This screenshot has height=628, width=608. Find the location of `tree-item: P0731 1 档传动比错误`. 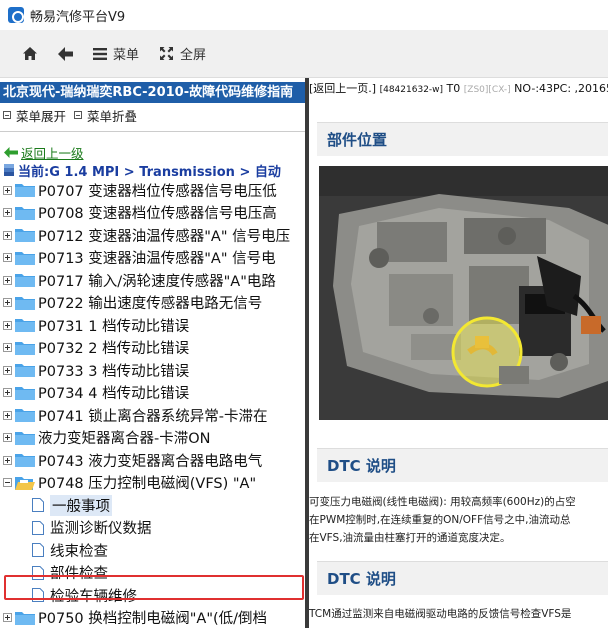

tree-item: P0731 1 档传动比错误 is located at coordinates (152, 325).